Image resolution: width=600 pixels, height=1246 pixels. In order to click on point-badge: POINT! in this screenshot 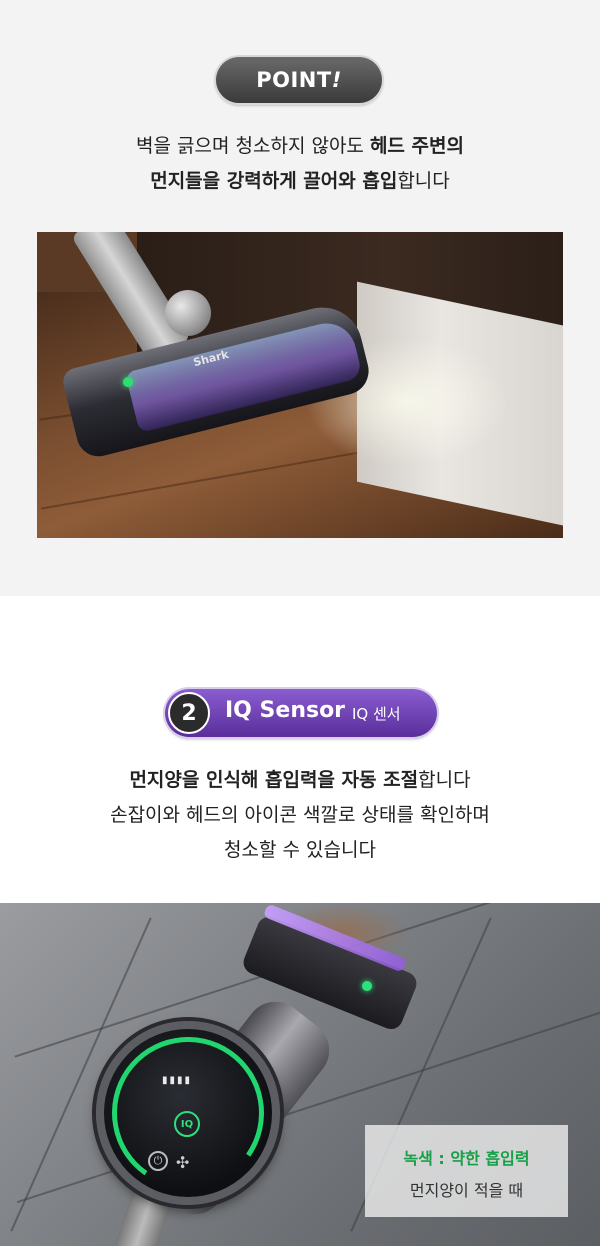, I will do `click(299, 80)`.